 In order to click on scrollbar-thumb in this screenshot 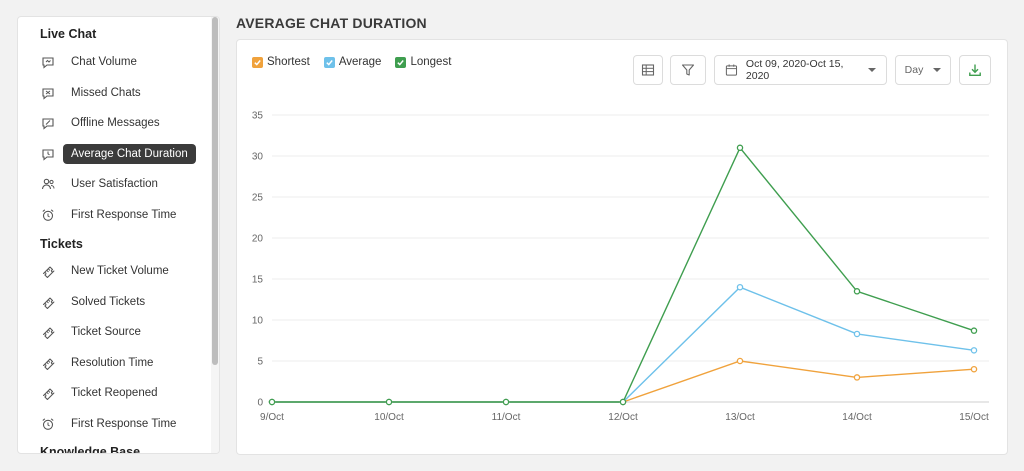, I will do `click(215, 191)`.